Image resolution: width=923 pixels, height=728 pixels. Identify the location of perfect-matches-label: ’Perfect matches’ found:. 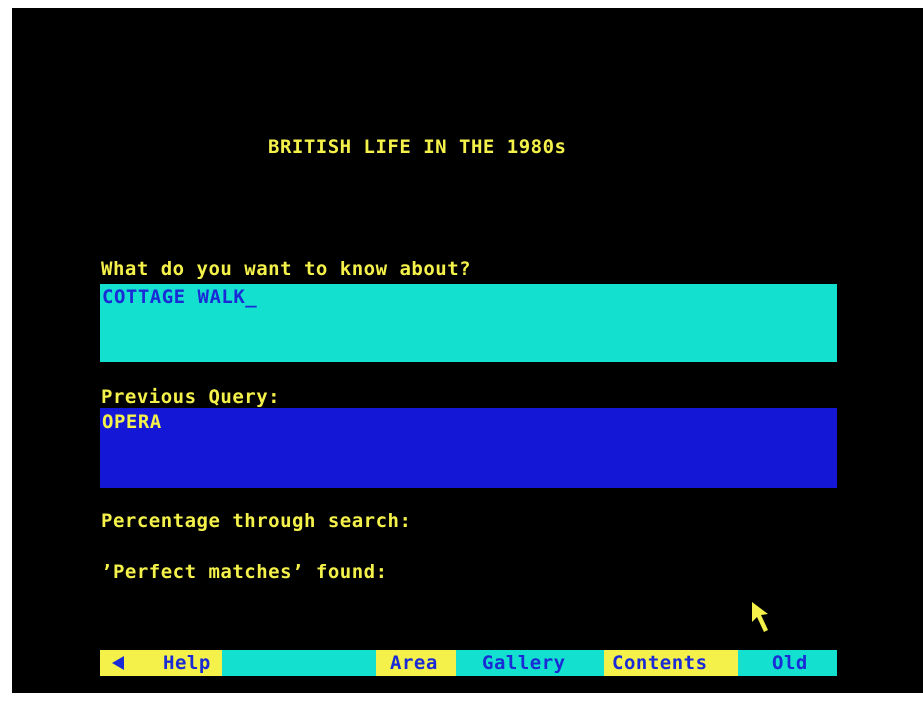
(244, 572).